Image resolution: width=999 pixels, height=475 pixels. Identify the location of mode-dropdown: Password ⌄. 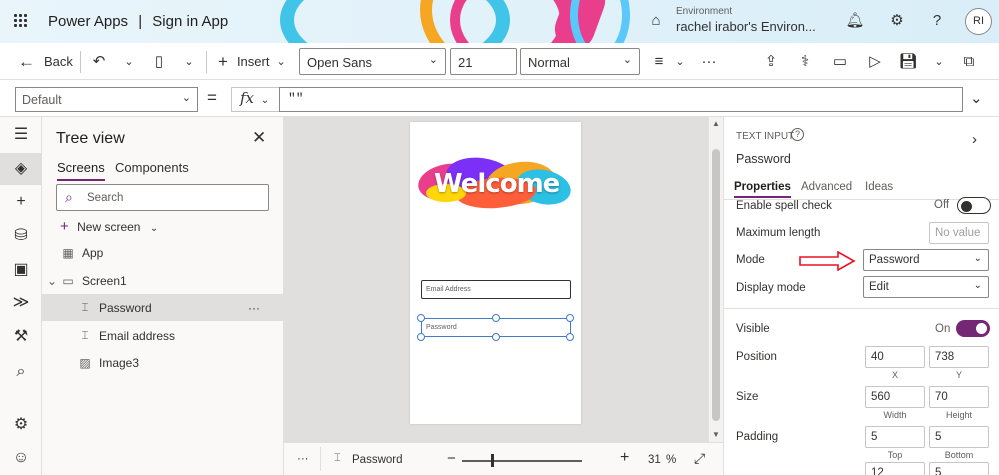
(926, 260).